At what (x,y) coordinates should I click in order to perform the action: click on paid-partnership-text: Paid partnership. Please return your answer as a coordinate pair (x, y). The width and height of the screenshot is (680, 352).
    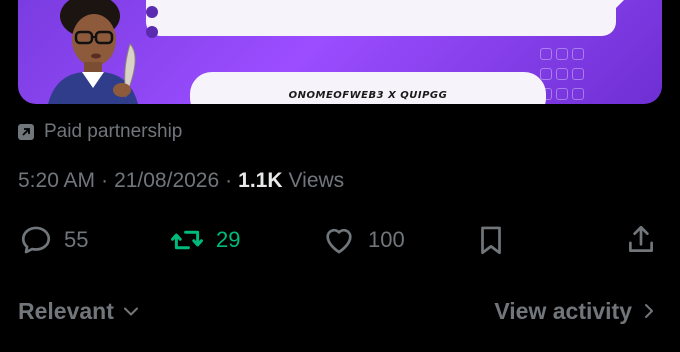
    Looking at the image, I should click on (113, 131).